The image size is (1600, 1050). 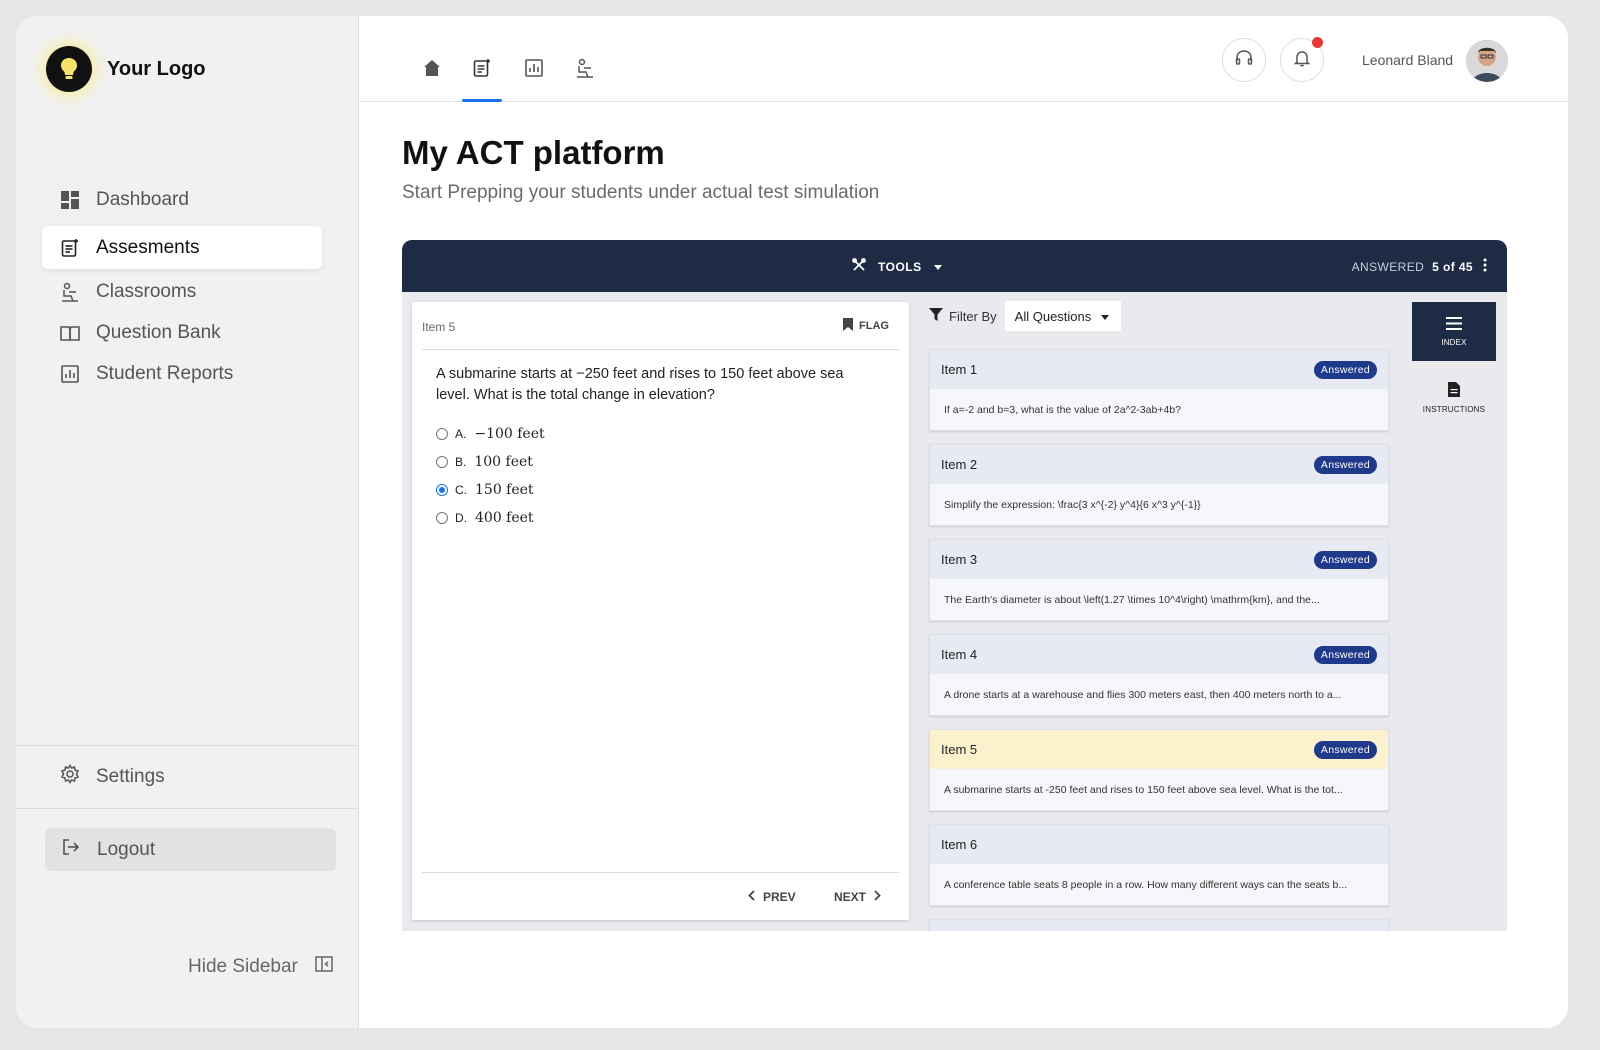 I want to click on option-b: B. 100 feet, so click(x=490, y=462).